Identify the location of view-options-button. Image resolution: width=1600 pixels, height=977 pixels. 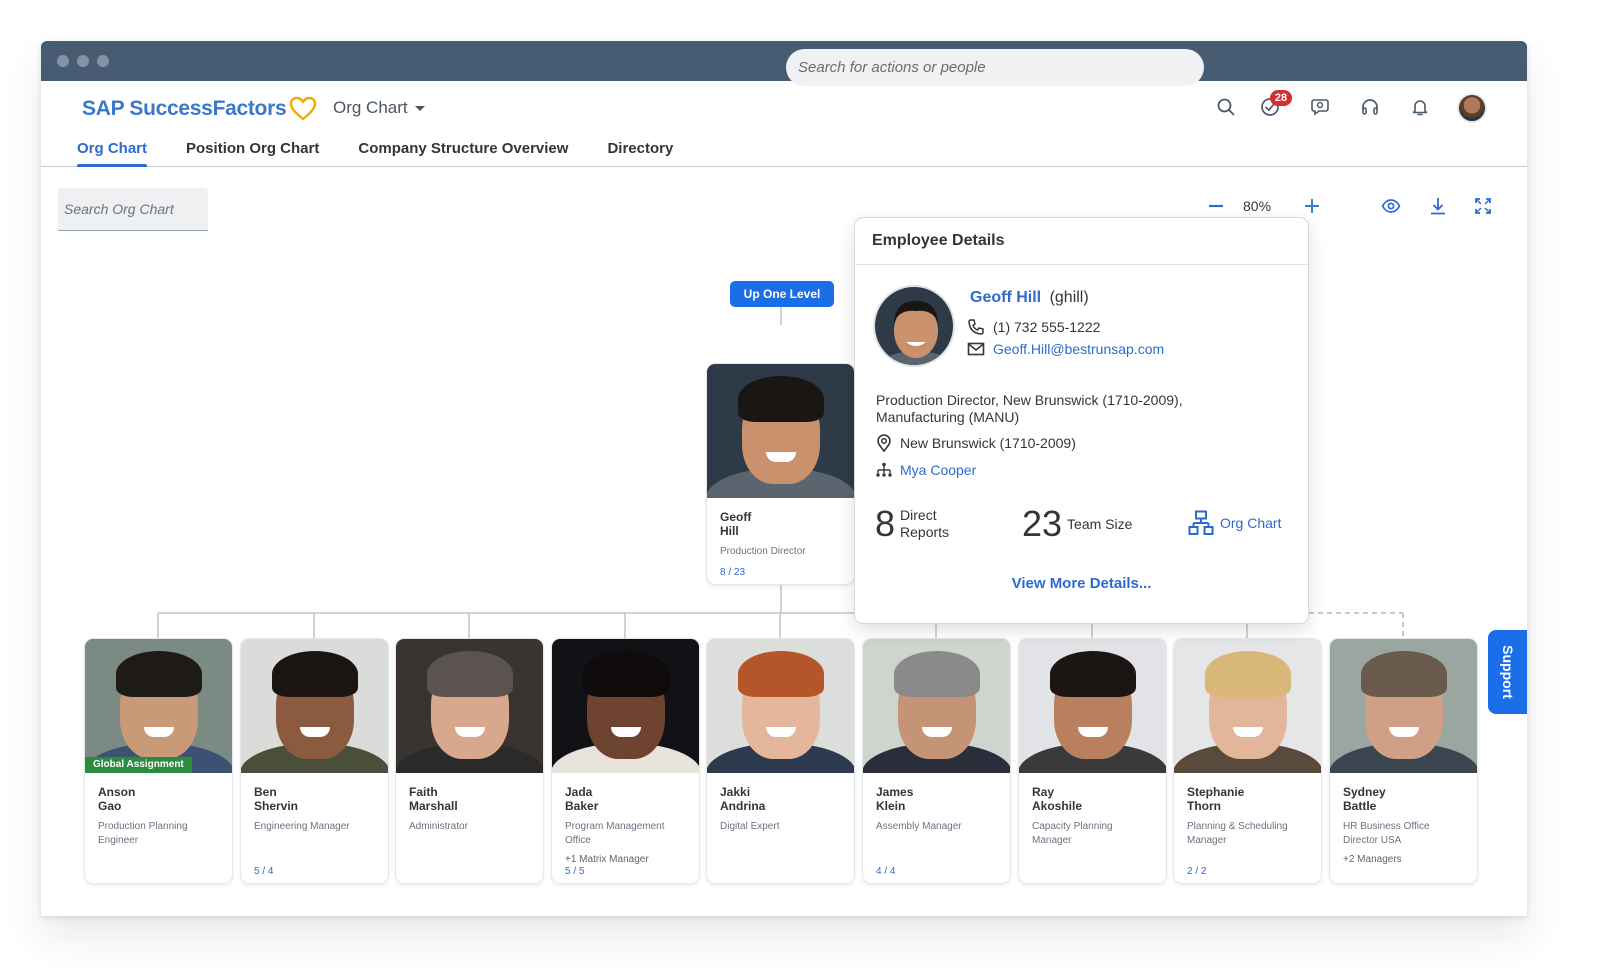
(1391, 206).